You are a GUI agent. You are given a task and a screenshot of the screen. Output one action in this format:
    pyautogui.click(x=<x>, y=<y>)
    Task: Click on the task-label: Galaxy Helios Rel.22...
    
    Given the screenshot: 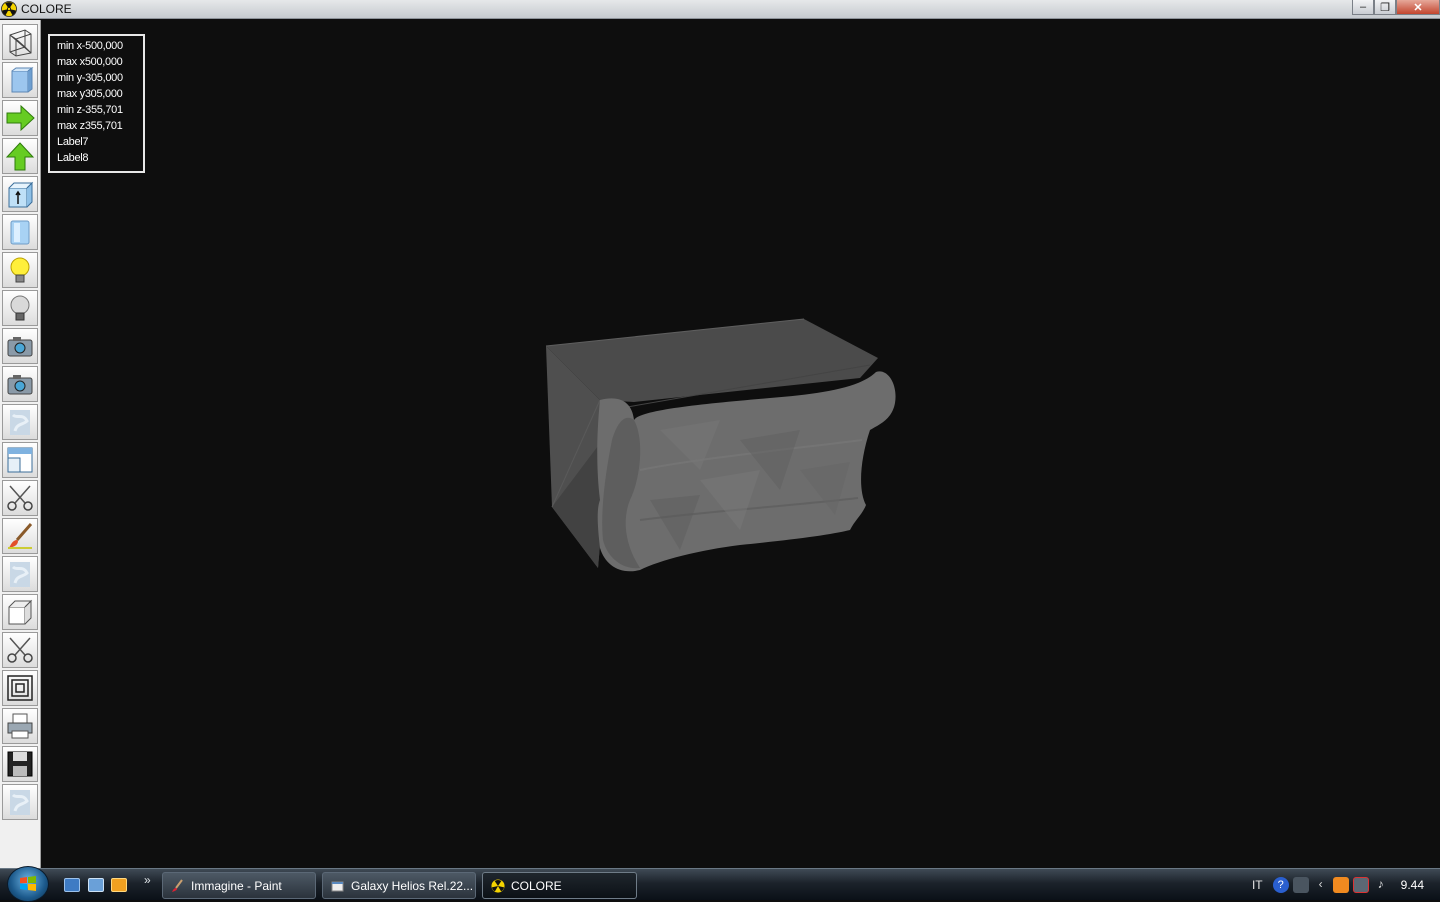 What is the action you would take?
    pyautogui.click(x=412, y=885)
    